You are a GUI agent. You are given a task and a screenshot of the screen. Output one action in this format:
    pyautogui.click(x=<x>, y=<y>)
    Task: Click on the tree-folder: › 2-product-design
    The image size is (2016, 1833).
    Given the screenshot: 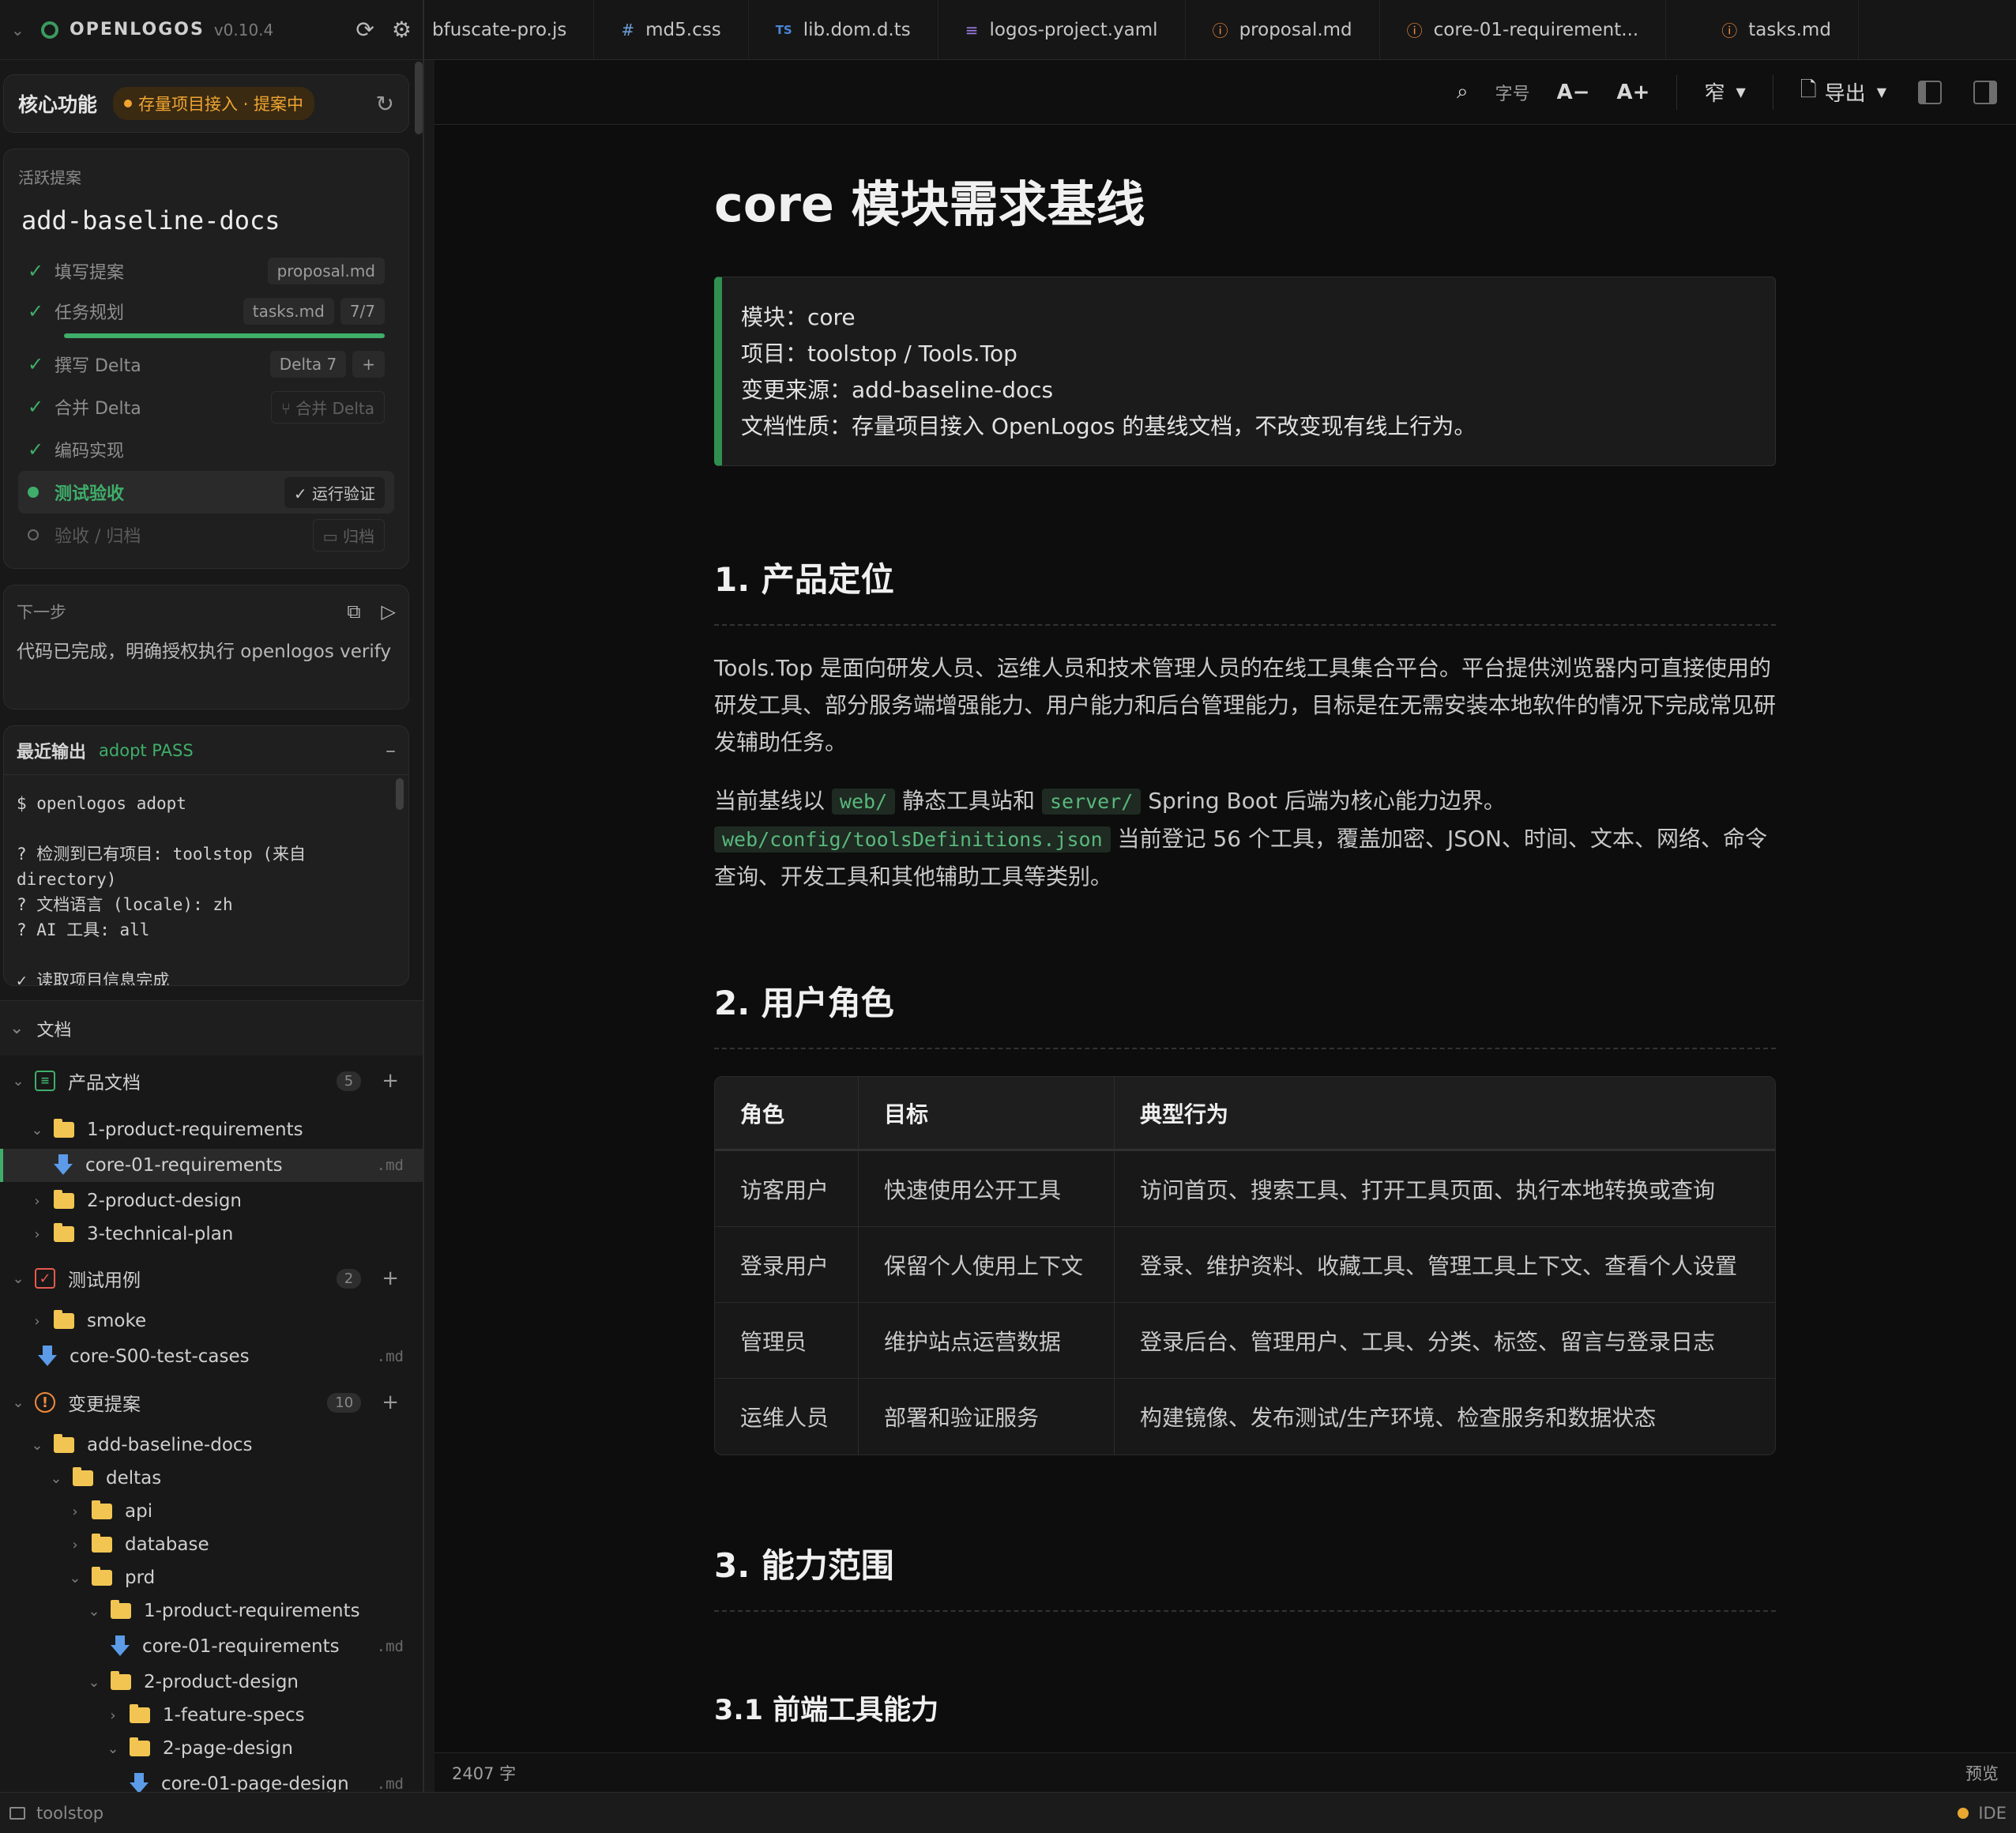 What is the action you would take?
    pyautogui.click(x=211, y=1201)
    